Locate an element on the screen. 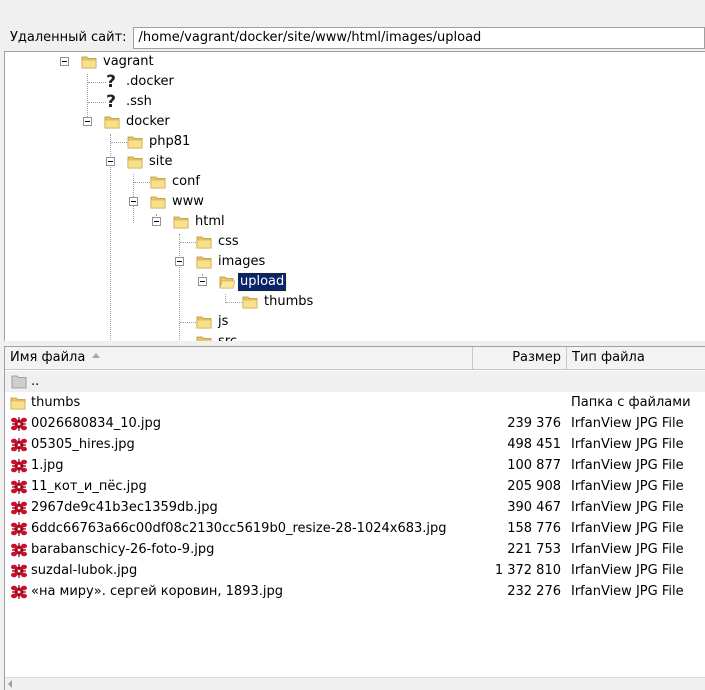  top-strip is located at coordinates (352, 12).